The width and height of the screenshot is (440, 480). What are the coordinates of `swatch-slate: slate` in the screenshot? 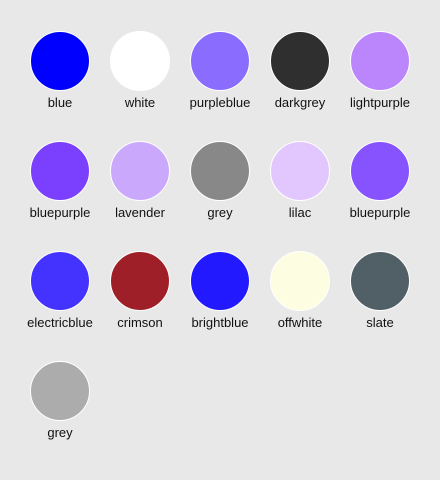 It's located at (380, 306).